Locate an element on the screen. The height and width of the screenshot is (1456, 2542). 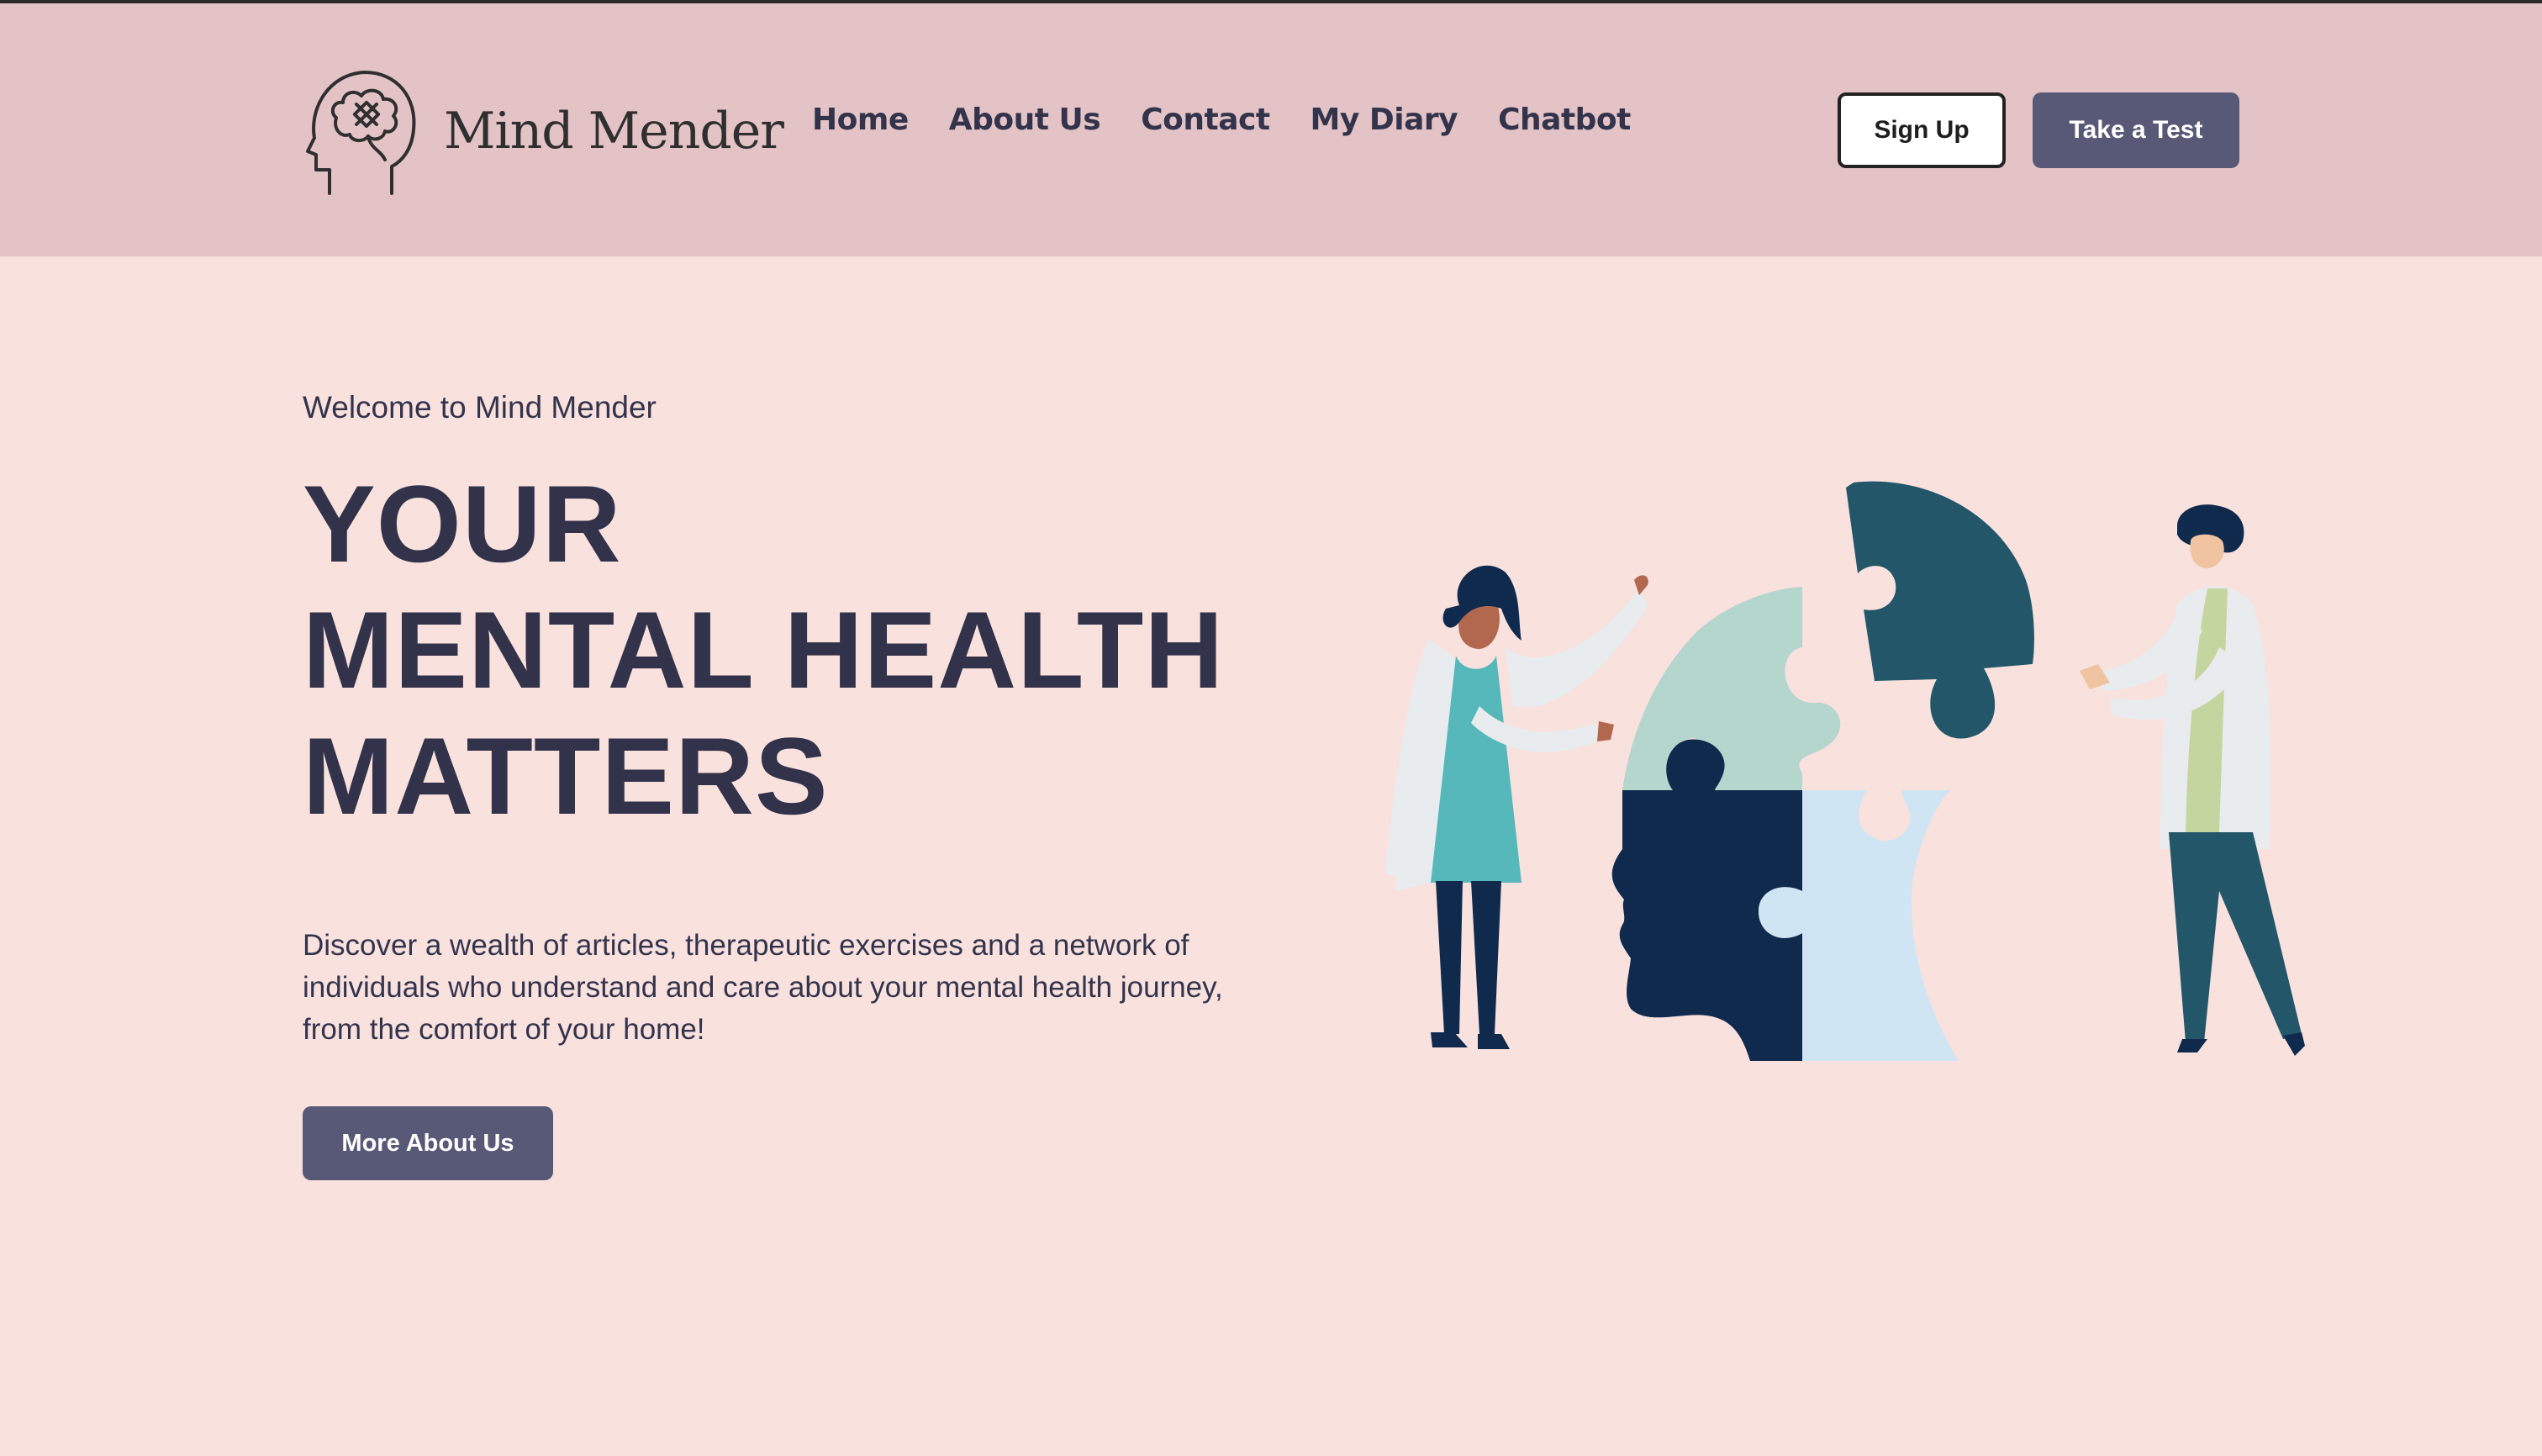
nav-chatbot: Chatbot is located at coordinates (1564, 120).